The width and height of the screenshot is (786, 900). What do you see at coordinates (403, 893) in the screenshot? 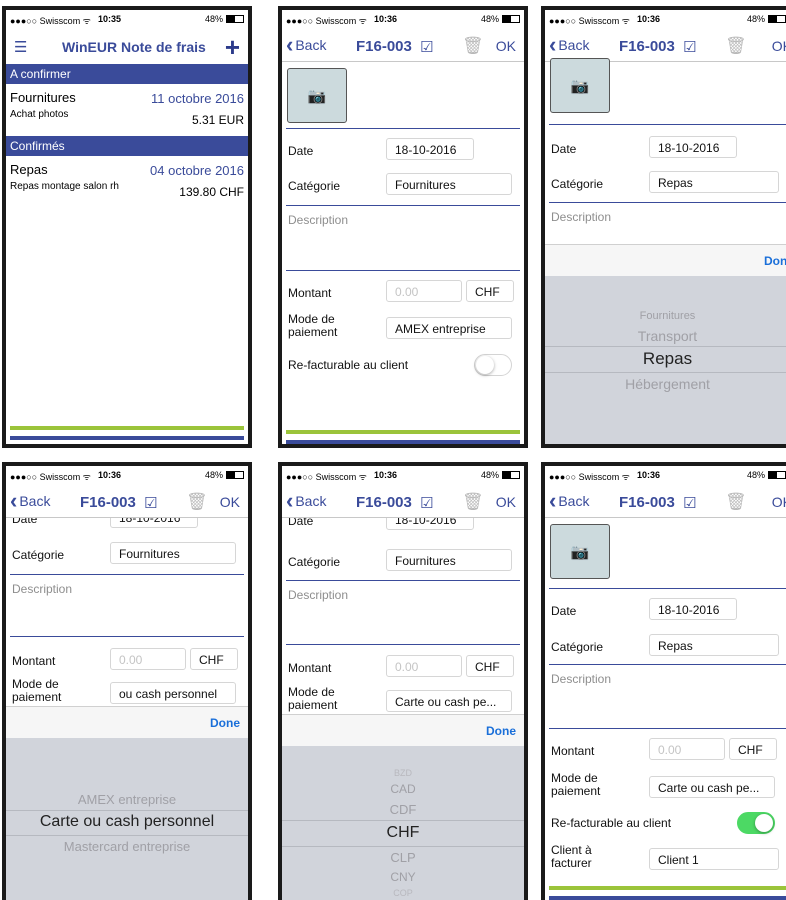
I see `picker-option: COP` at bounding box center [403, 893].